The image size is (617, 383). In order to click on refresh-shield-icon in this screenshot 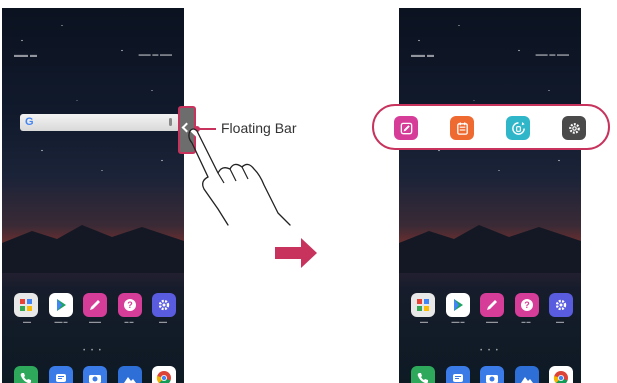, I will do `click(518, 128)`.